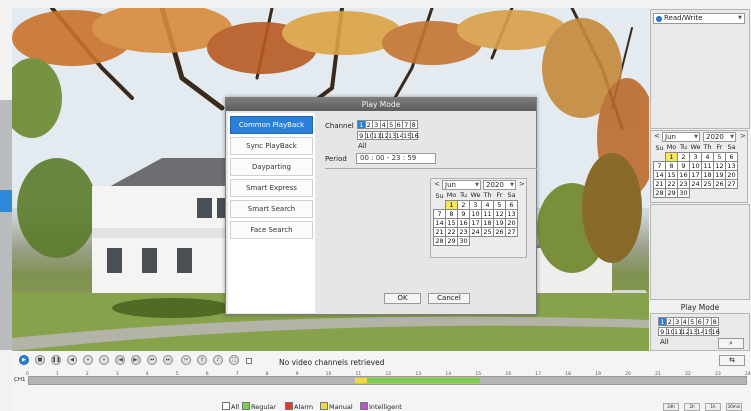 This screenshot has height=411, width=751. Describe the element at coordinates (271, 146) in the screenshot. I see `menu-sync-playback: Sync PlayBack` at that location.